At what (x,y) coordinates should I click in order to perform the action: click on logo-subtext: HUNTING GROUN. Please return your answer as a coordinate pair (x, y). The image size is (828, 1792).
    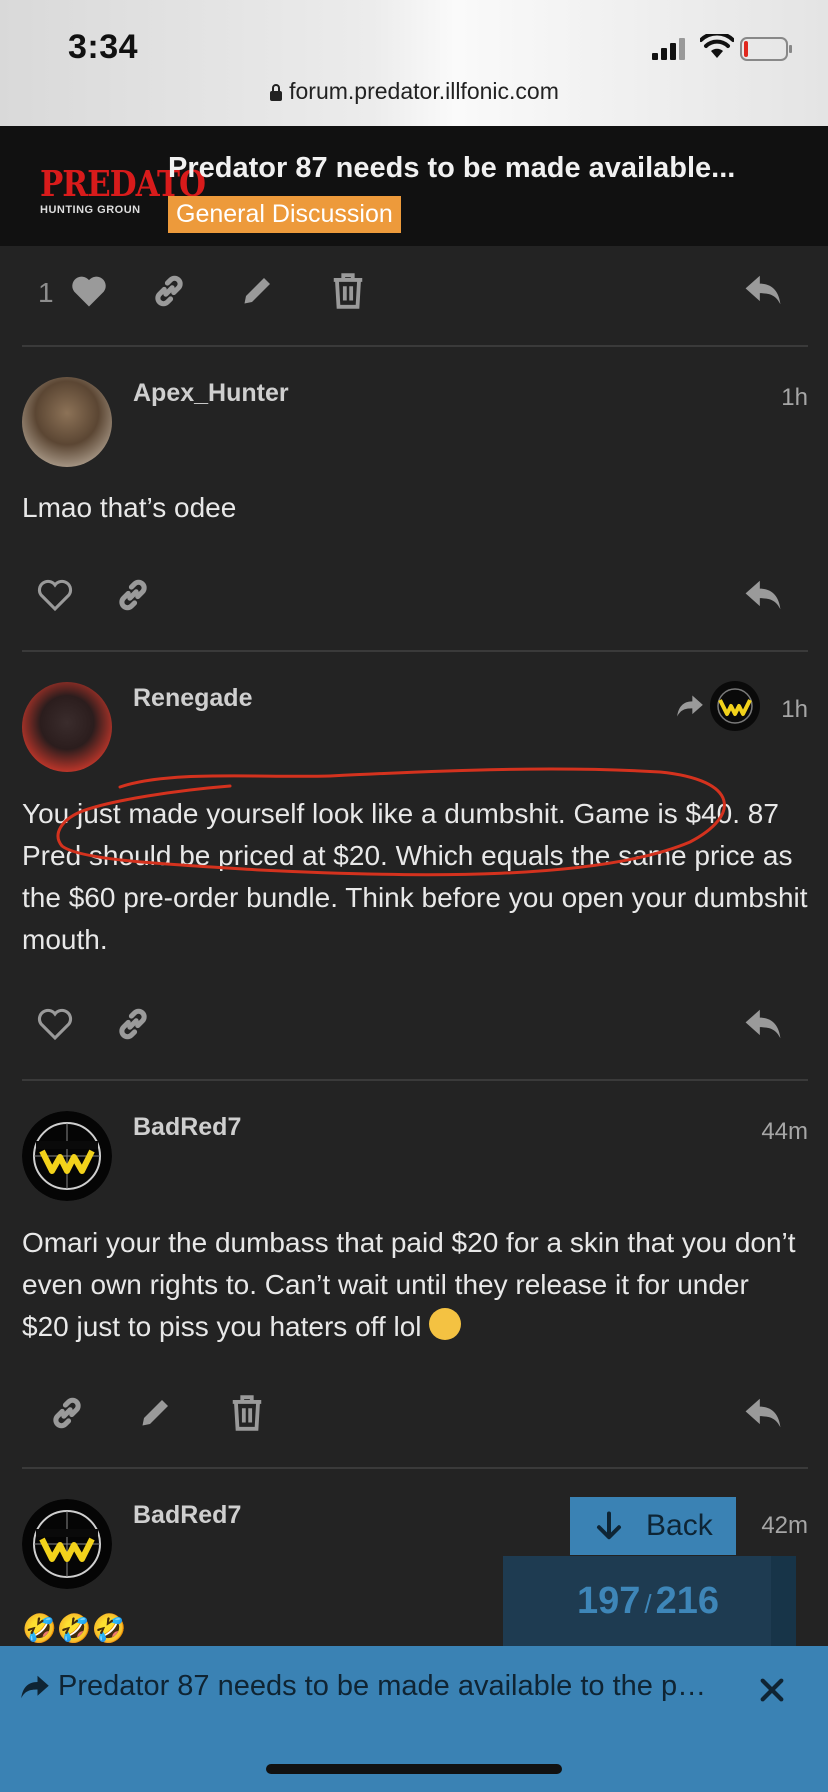
    Looking at the image, I should click on (90, 210).